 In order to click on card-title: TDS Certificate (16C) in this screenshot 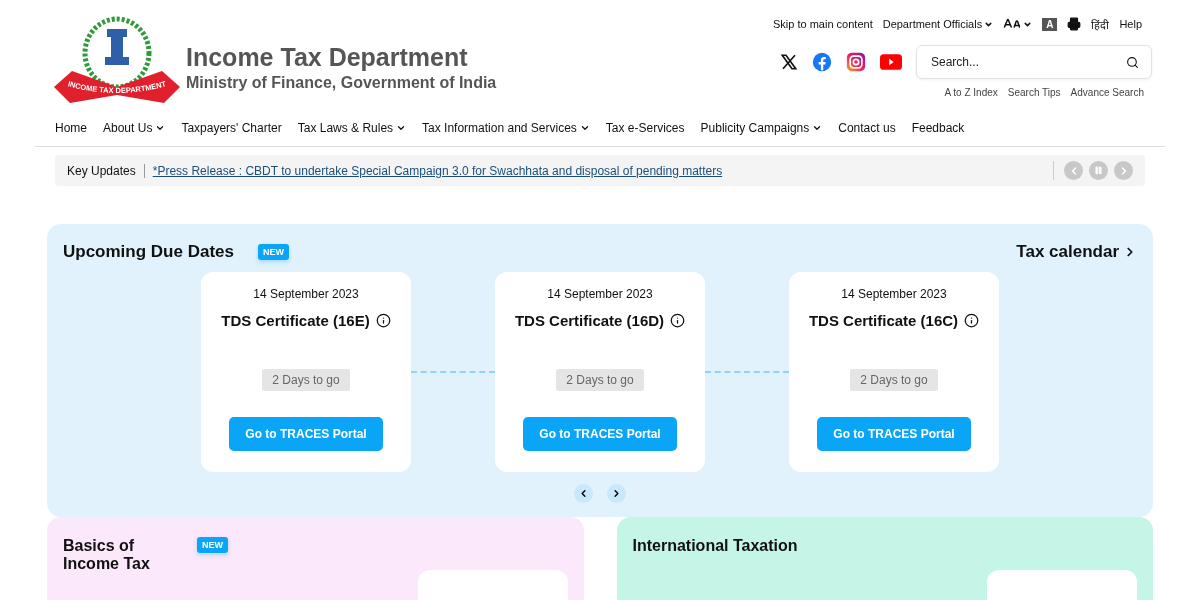, I will do `click(883, 320)`.